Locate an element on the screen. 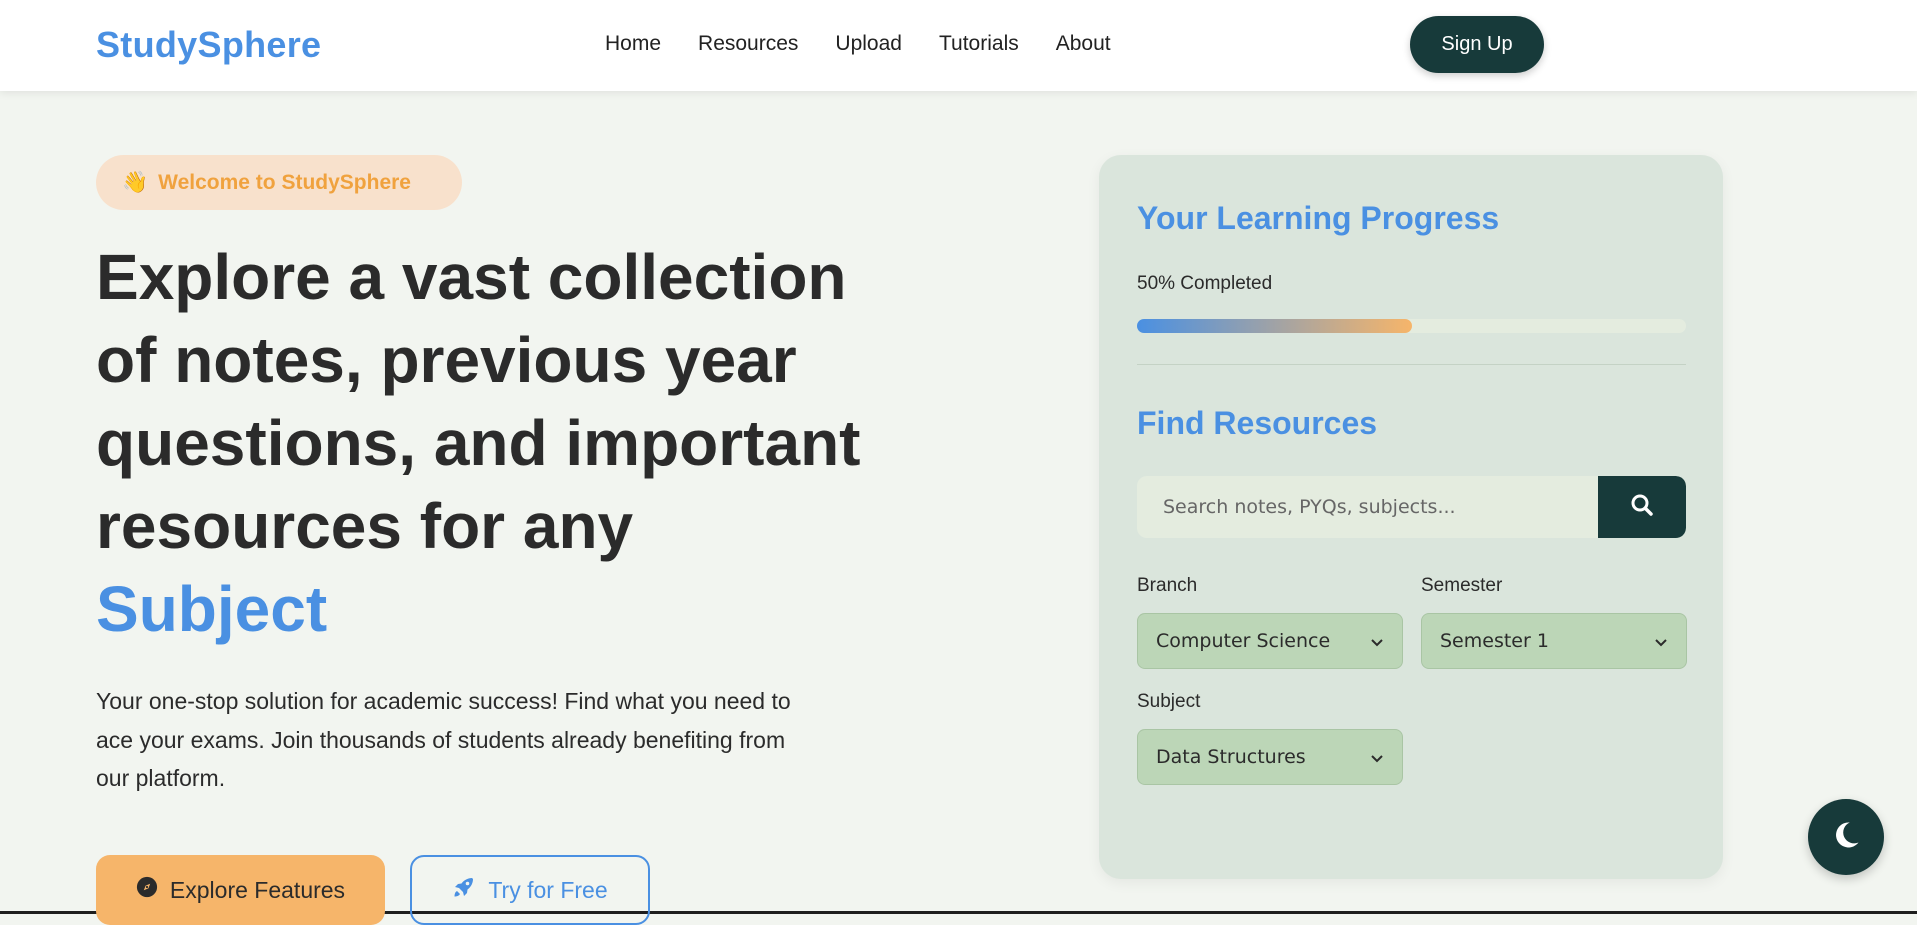 The width and height of the screenshot is (1917, 925). hero-title-accent: Subject is located at coordinates (212, 609).